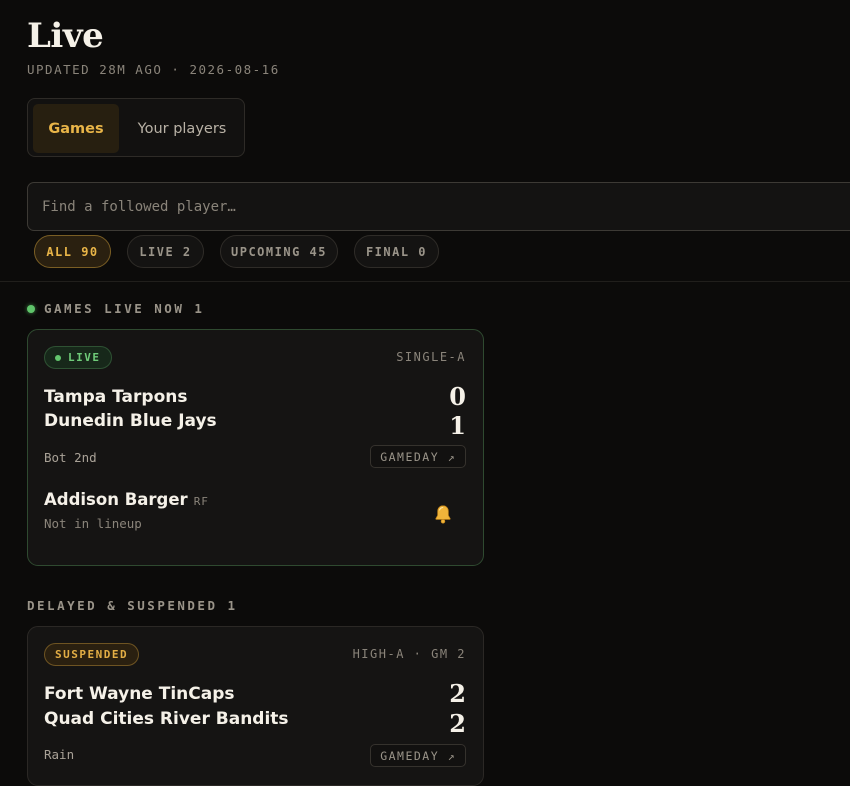 This screenshot has height=786, width=850. I want to click on filter-chip-all: ALL 90, so click(72, 251).